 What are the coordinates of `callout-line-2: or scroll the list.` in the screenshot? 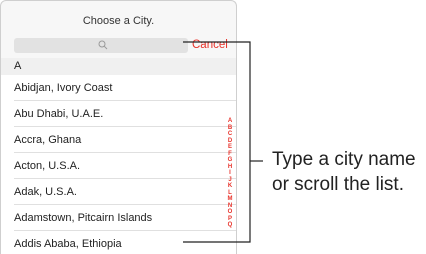 It's located at (338, 184).